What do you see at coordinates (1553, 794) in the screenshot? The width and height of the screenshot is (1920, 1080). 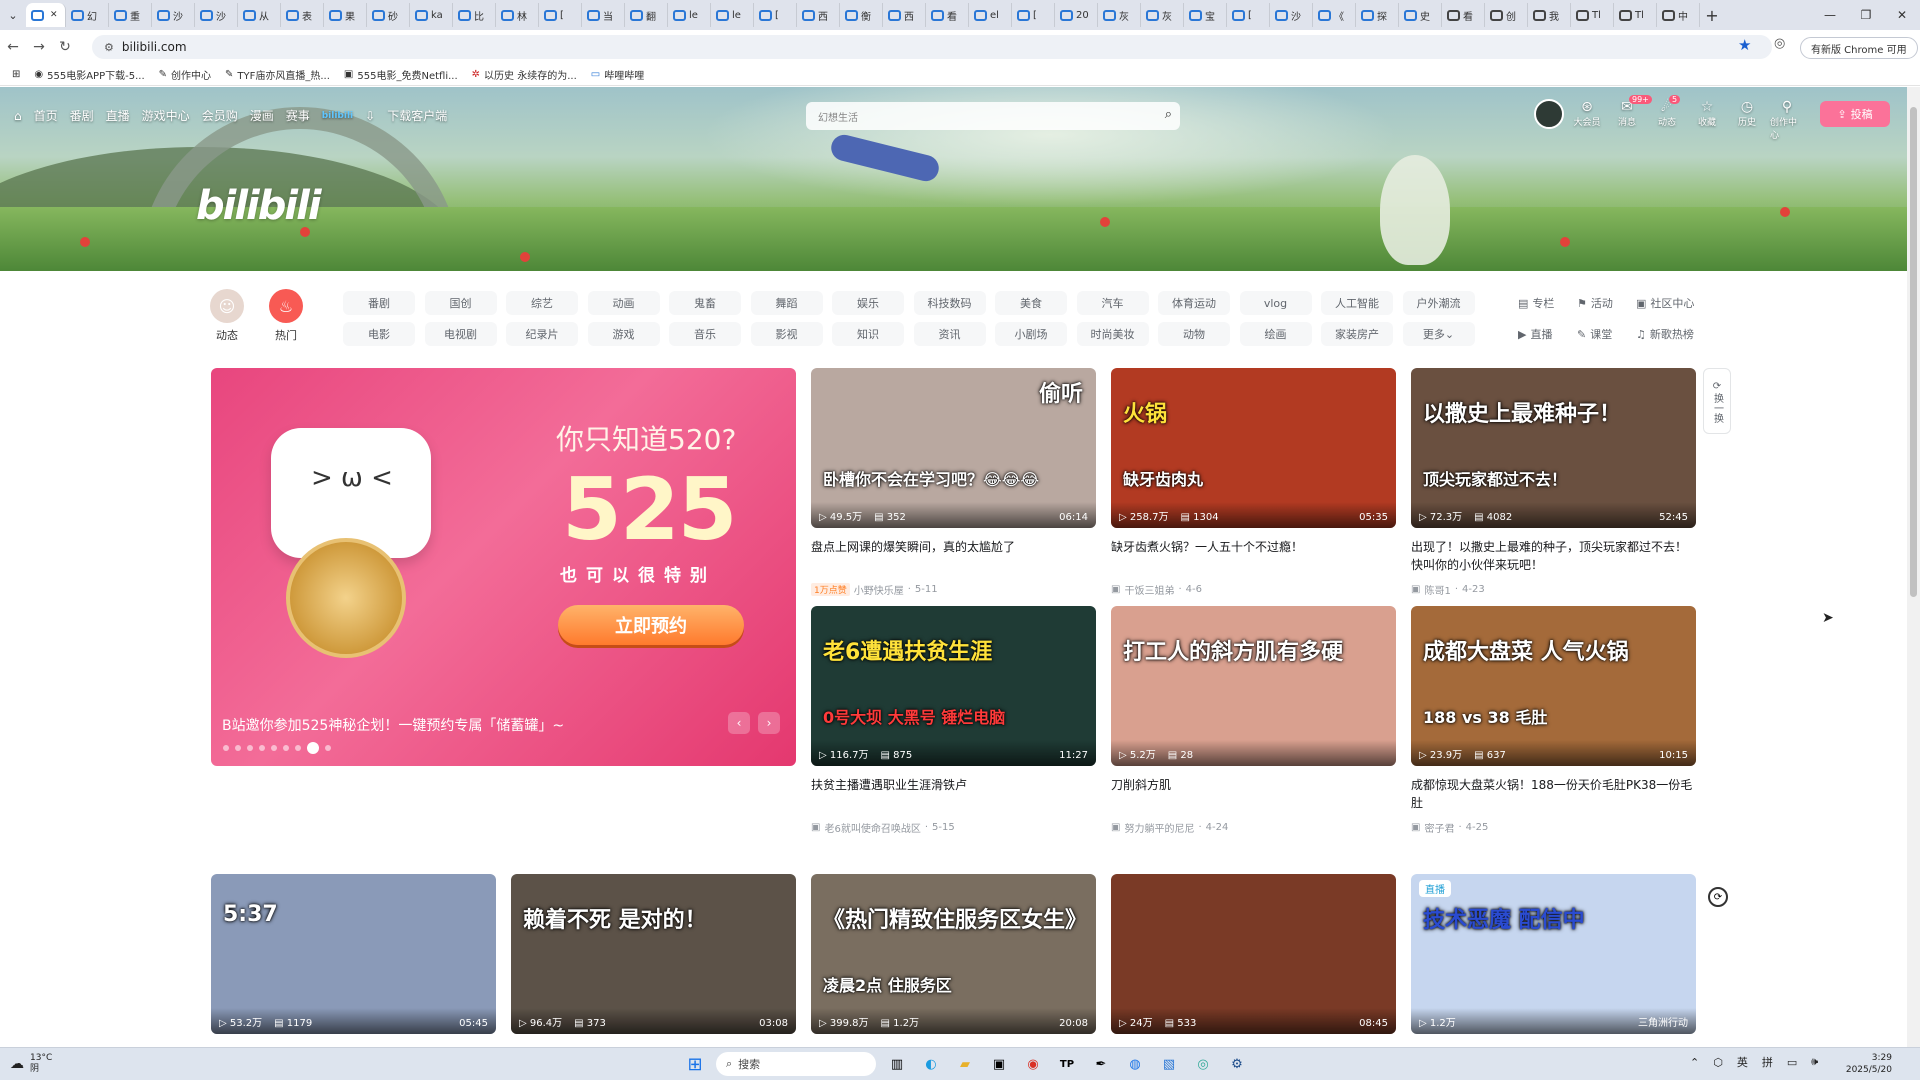 I see `video-title: 成都惊现大盘菜火锅！188一份天价毛肚PK38一份毛肚` at bounding box center [1553, 794].